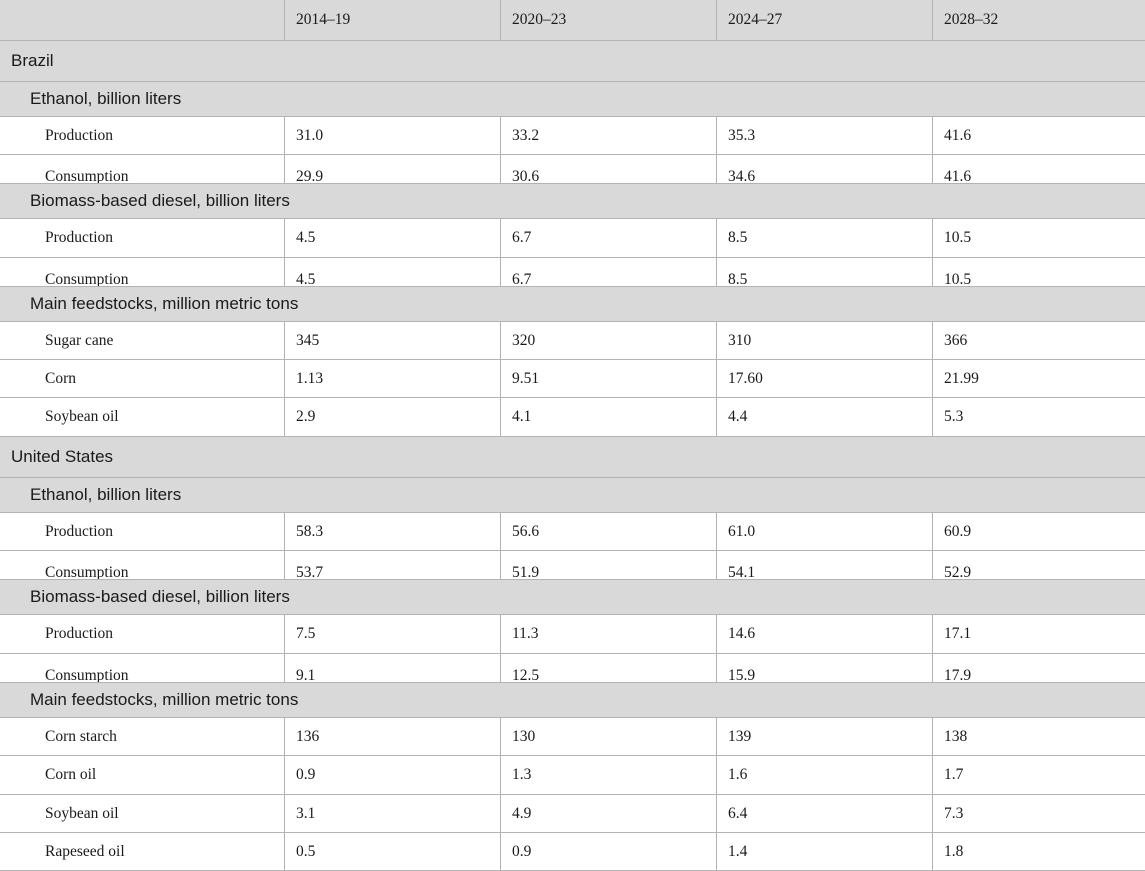 The height and width of the screenshot is (871, 1145). I want to click on table-row: Consumption 29.9 30.6 34.6 41.6, so click(572, 169).